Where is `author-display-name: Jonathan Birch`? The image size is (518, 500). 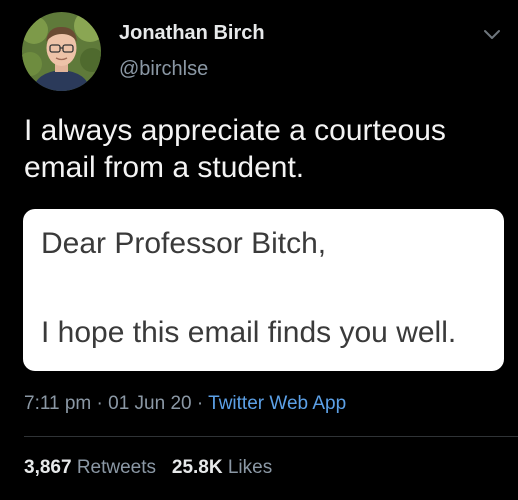 author-display-name: Jonathan Birch is located at coordinates (192, 33).